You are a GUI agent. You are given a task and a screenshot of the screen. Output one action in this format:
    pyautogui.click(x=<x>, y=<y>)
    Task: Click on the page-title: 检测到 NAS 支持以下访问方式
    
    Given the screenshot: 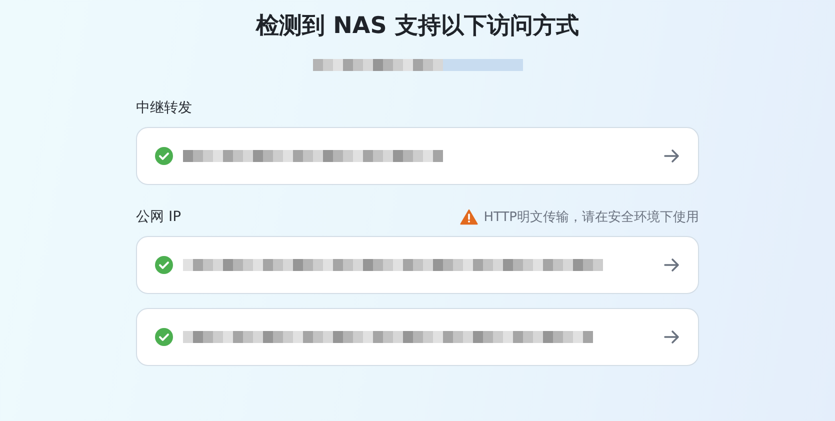 What is the action you would take?
    pyautogui.click(x=417, y=26)
    